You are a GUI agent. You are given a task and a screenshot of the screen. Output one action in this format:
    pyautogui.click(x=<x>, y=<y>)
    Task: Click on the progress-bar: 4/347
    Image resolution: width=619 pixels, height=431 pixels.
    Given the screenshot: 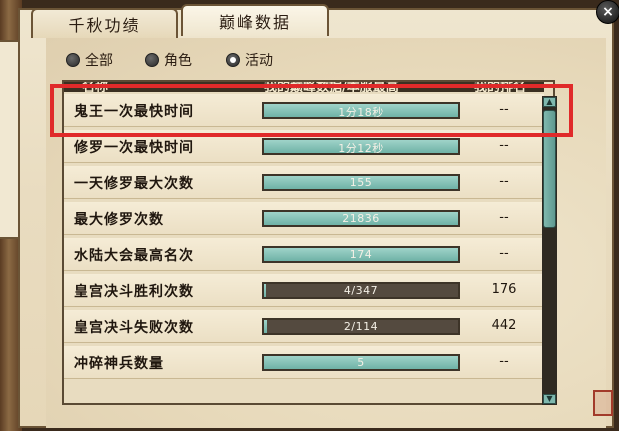 What is the action you would take?
    pyautogui.click(x=361, y=290)
    